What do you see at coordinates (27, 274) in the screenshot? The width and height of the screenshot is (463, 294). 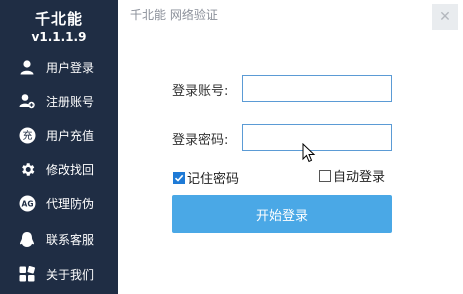 I see `about-icon` at bounding box center [27, 274].